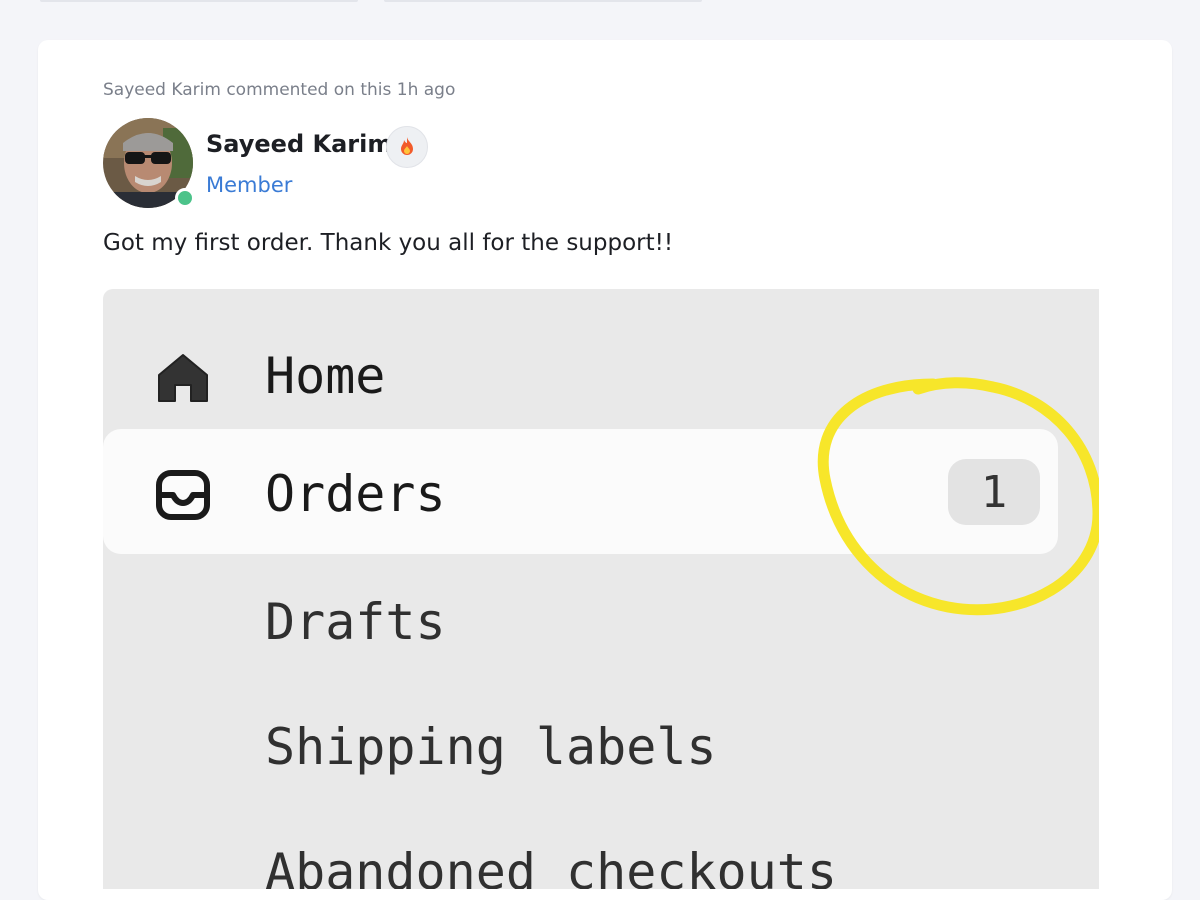 Image resolution: width=1200 pixels, height=900 pixels. What do you see at coordinates (185, 198) in the screenshot?
I see `online-status-dot` at bounding box center [185, 198].